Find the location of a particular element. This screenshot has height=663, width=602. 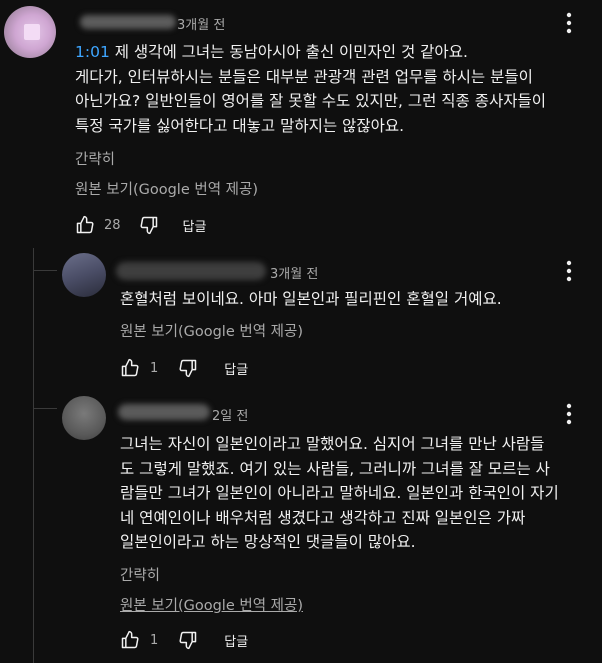

comment-body: 혼혈처럼 보이네요. 아마 일본인과 필리핀인 혼혈일 거예요. is located at coordinates (355, 299).